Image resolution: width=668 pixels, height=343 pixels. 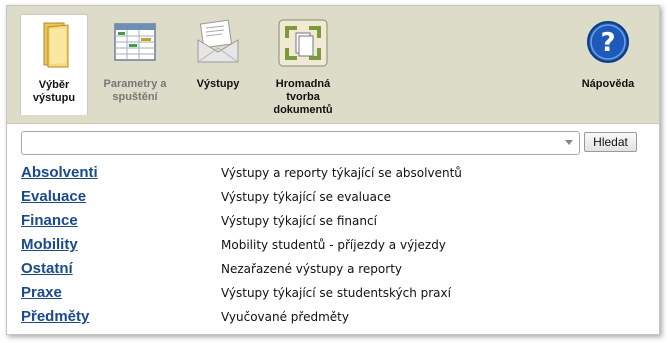 What do you see at coordinates (333, 245) in the screenshot?
I see `category-description: Mobility studentů - příjezdy a výjezdy` at bounding box center [333, 245].